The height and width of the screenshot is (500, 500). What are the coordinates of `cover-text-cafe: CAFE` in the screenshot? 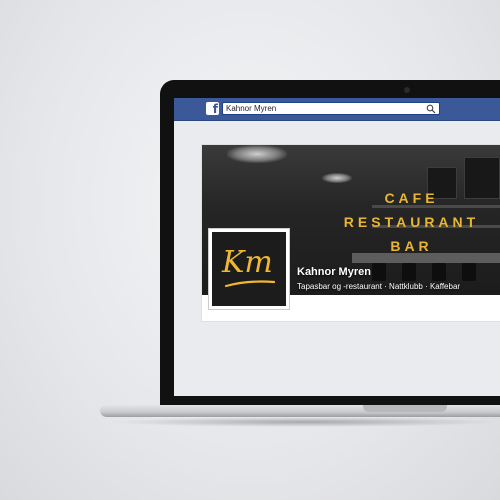 It's located at (411, 198).